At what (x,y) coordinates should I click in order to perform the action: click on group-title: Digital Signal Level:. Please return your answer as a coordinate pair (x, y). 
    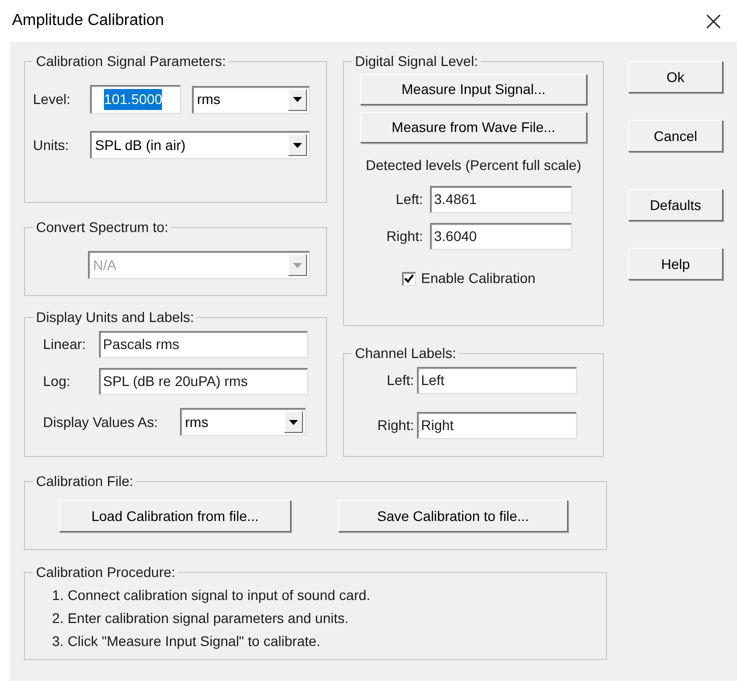
    Looking at the image, I should click on (416, 61).